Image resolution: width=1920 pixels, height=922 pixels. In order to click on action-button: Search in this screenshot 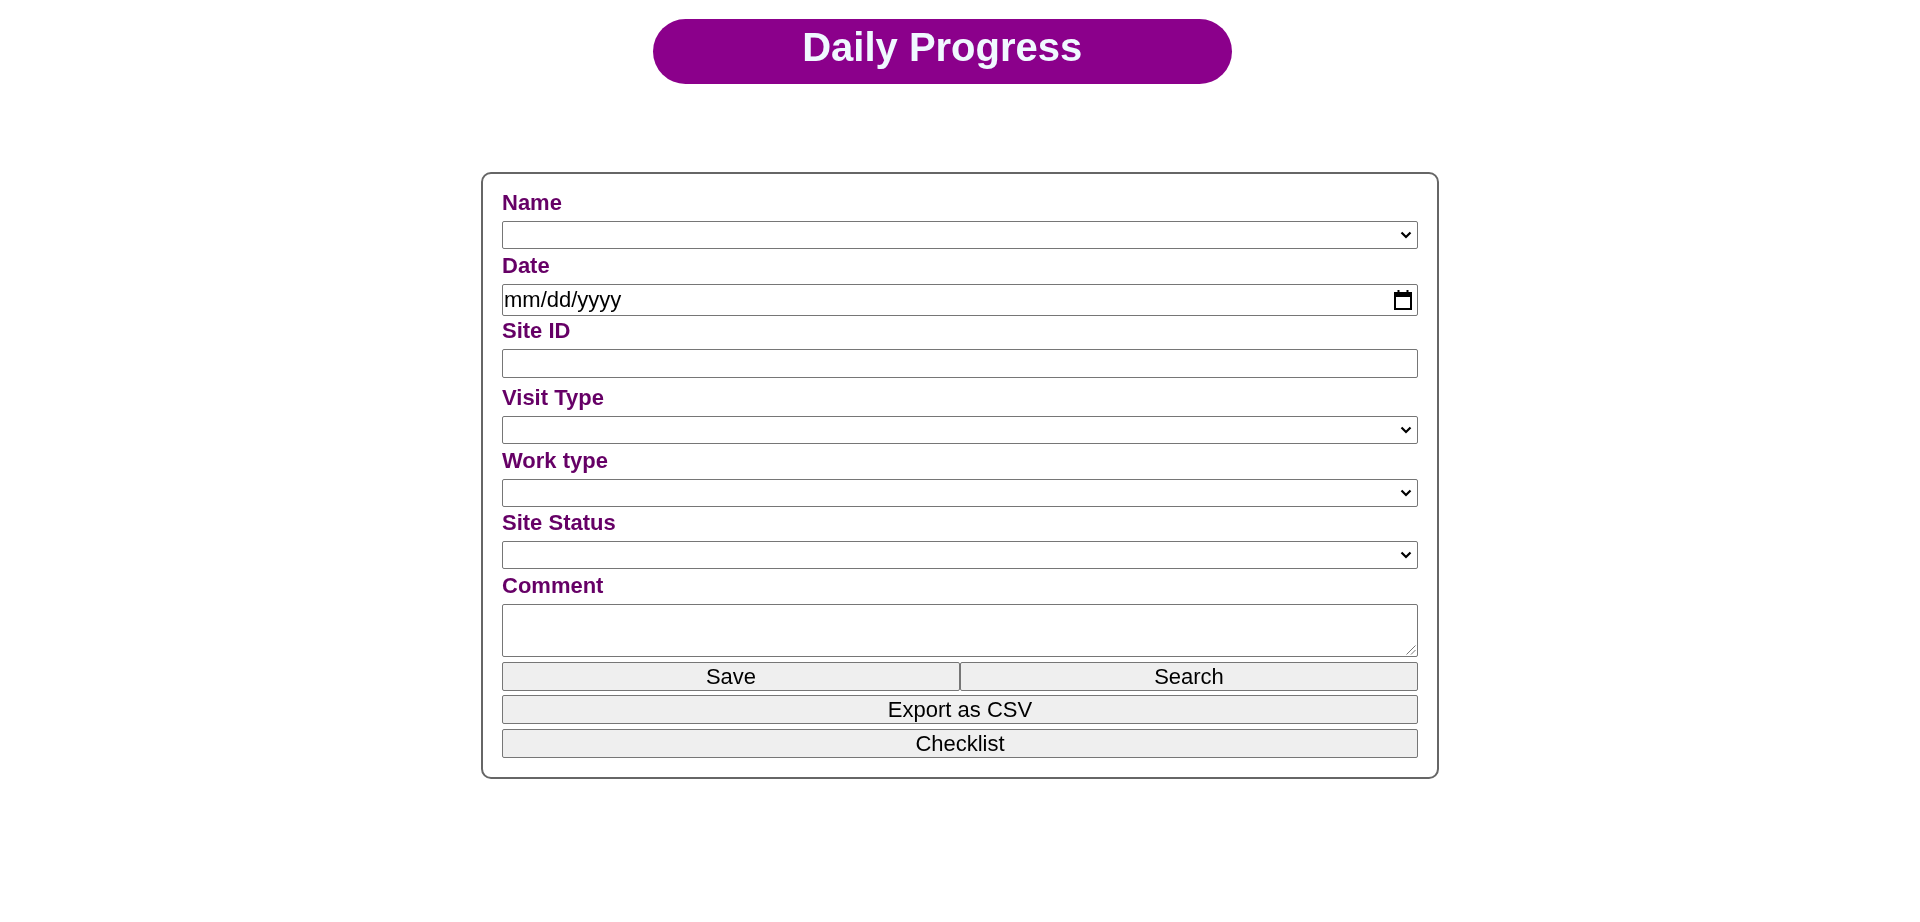, I will do `click(1189, 676)`.